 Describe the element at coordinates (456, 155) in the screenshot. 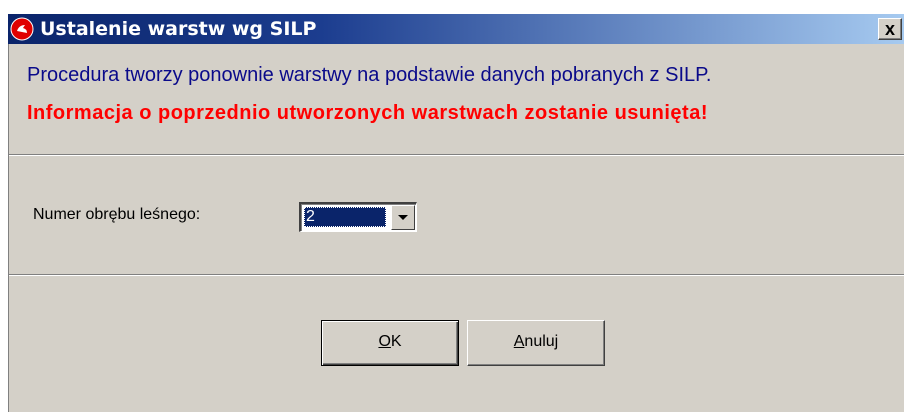

I see `separator-top` at that location.